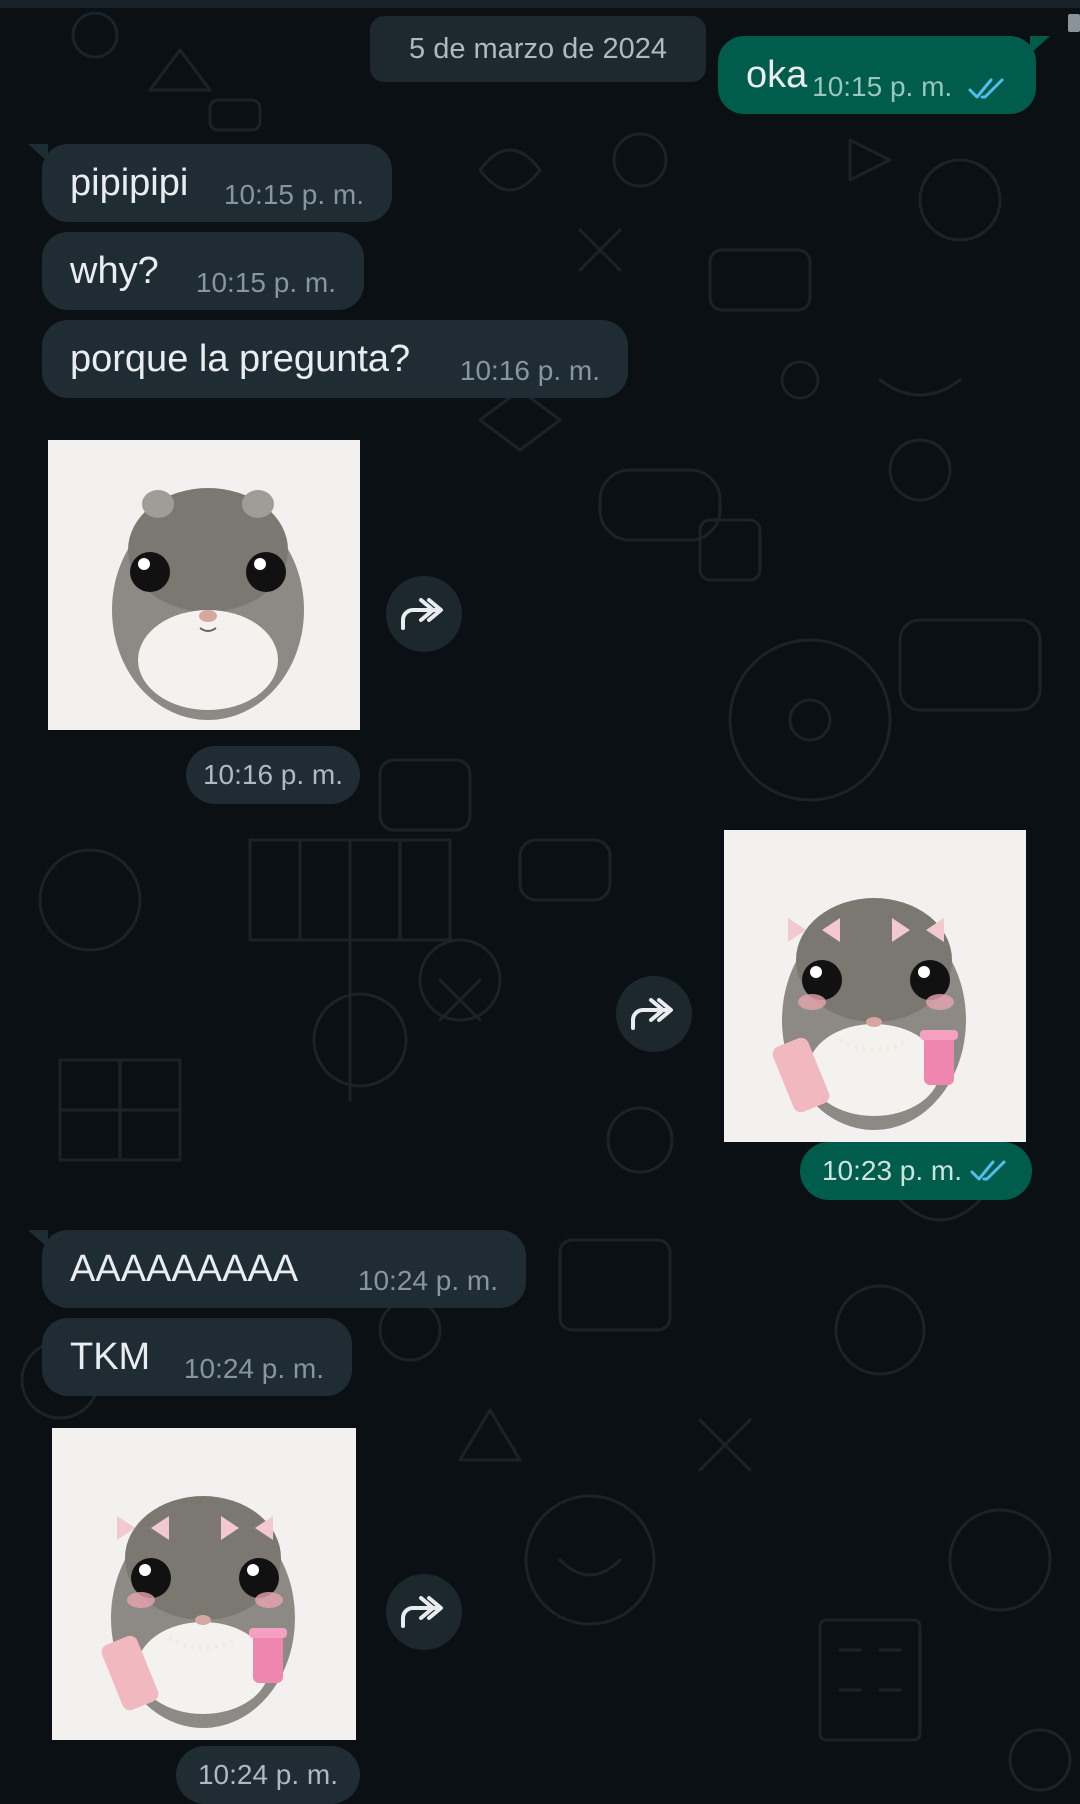 The image size is (1080, 1804). I want to click on sticker-time: 10:23 p. m., so click(916, 1171).